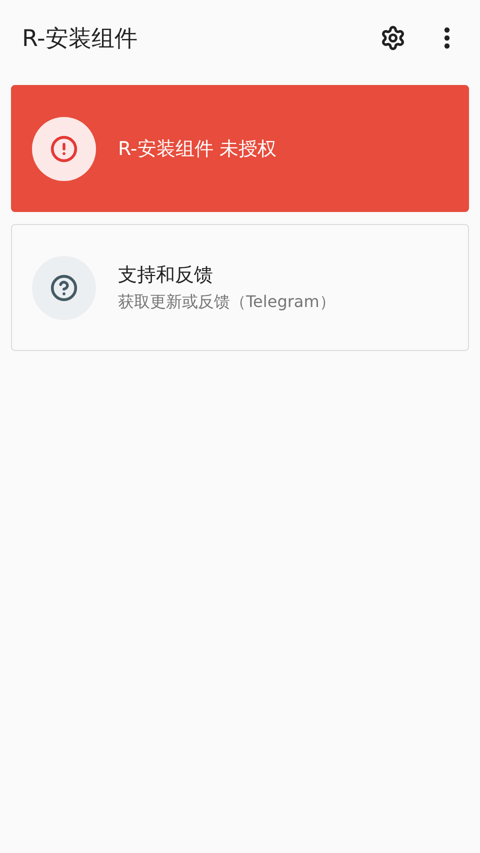  Describe the element at coordinates (80, 39) in the screenshot. I see `app-title: R-安装组件` at that location.